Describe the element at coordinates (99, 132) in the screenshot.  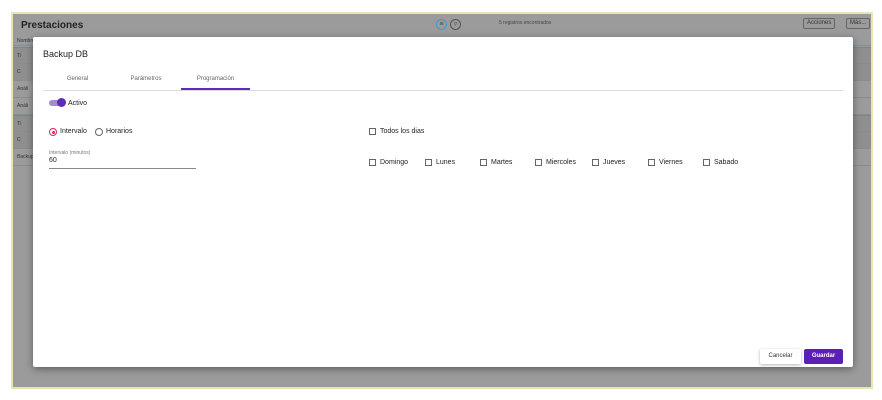
I see `radio-horarios` at that location.